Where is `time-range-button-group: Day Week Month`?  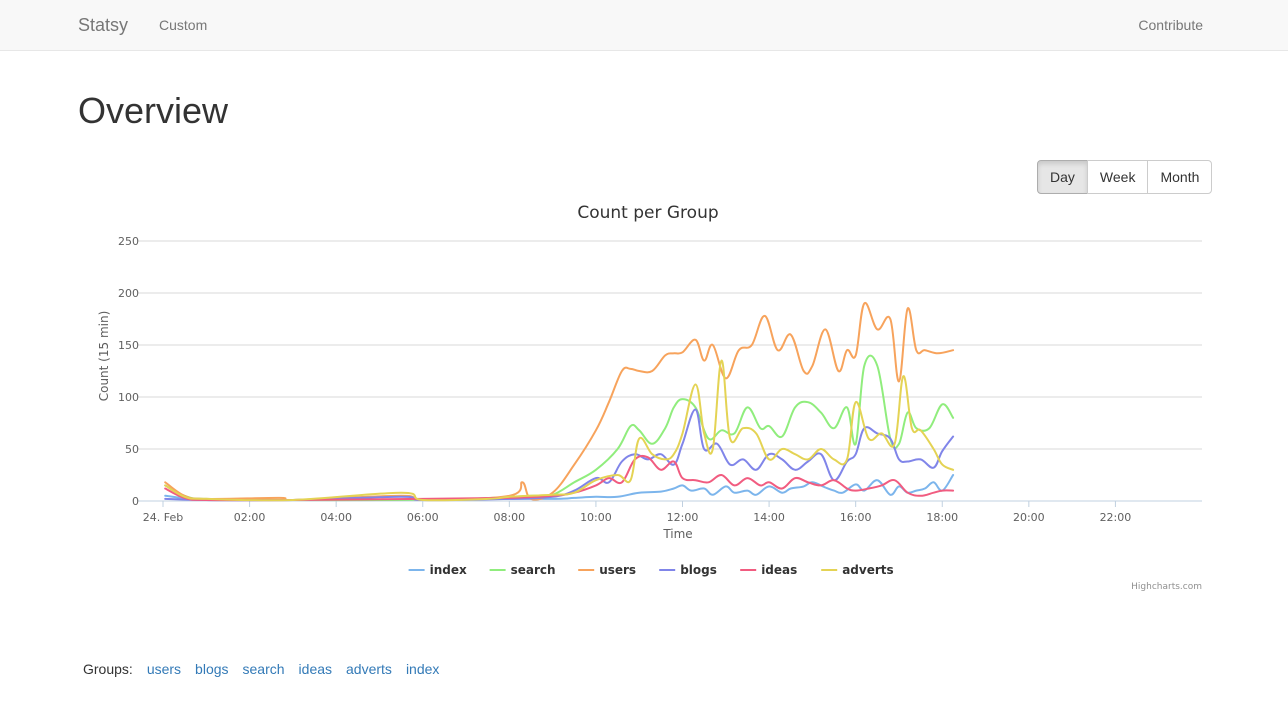 time-range-button-group: Day Week Month is located at coordinates (1125, 177).